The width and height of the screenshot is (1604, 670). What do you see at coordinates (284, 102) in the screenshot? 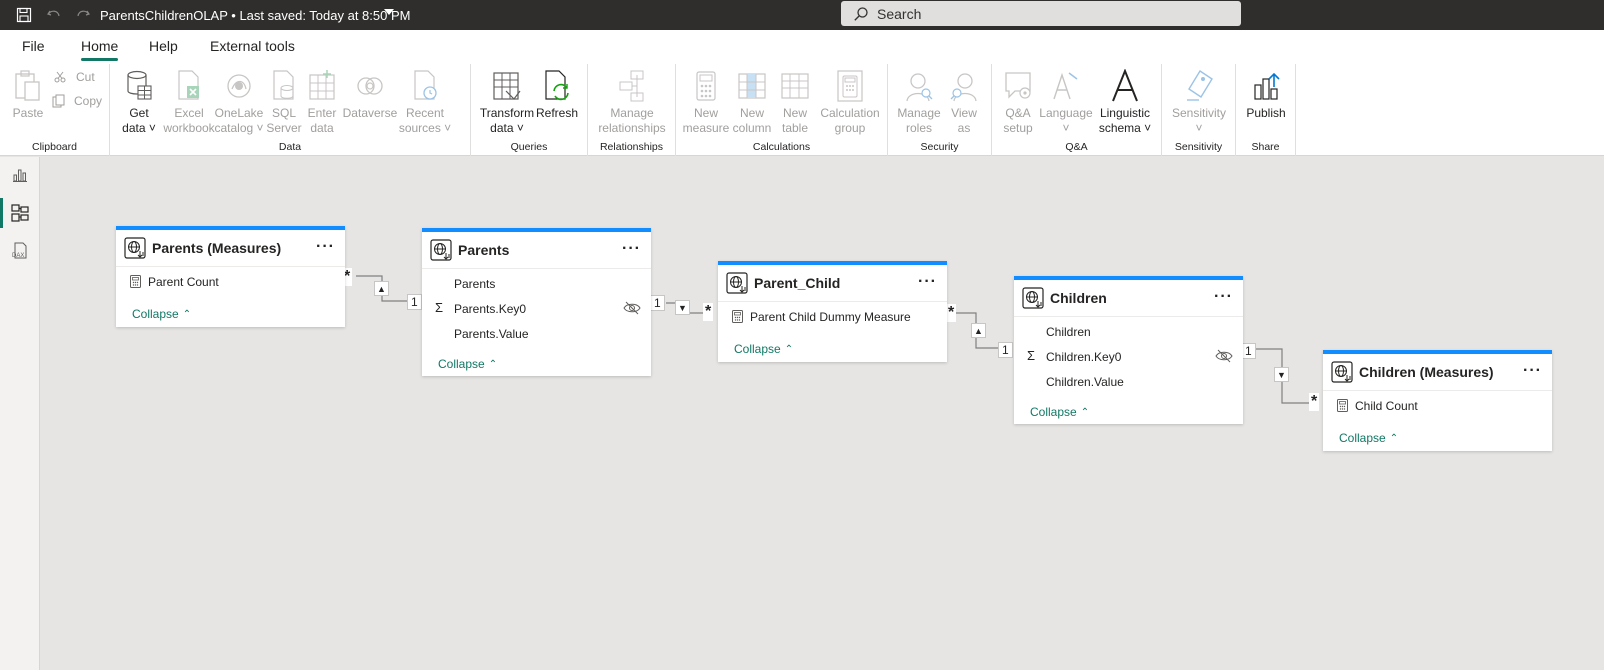
I see `sql-server-button: SQL Server` at bounding box center [284, 102].